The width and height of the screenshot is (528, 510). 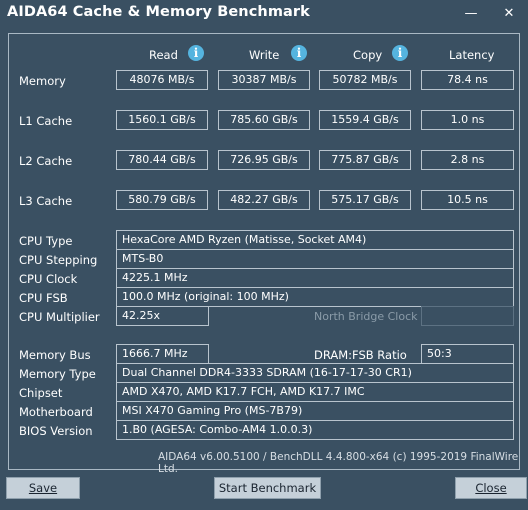 I want to click on read-info-icon: i, so click(x=196, y=53).